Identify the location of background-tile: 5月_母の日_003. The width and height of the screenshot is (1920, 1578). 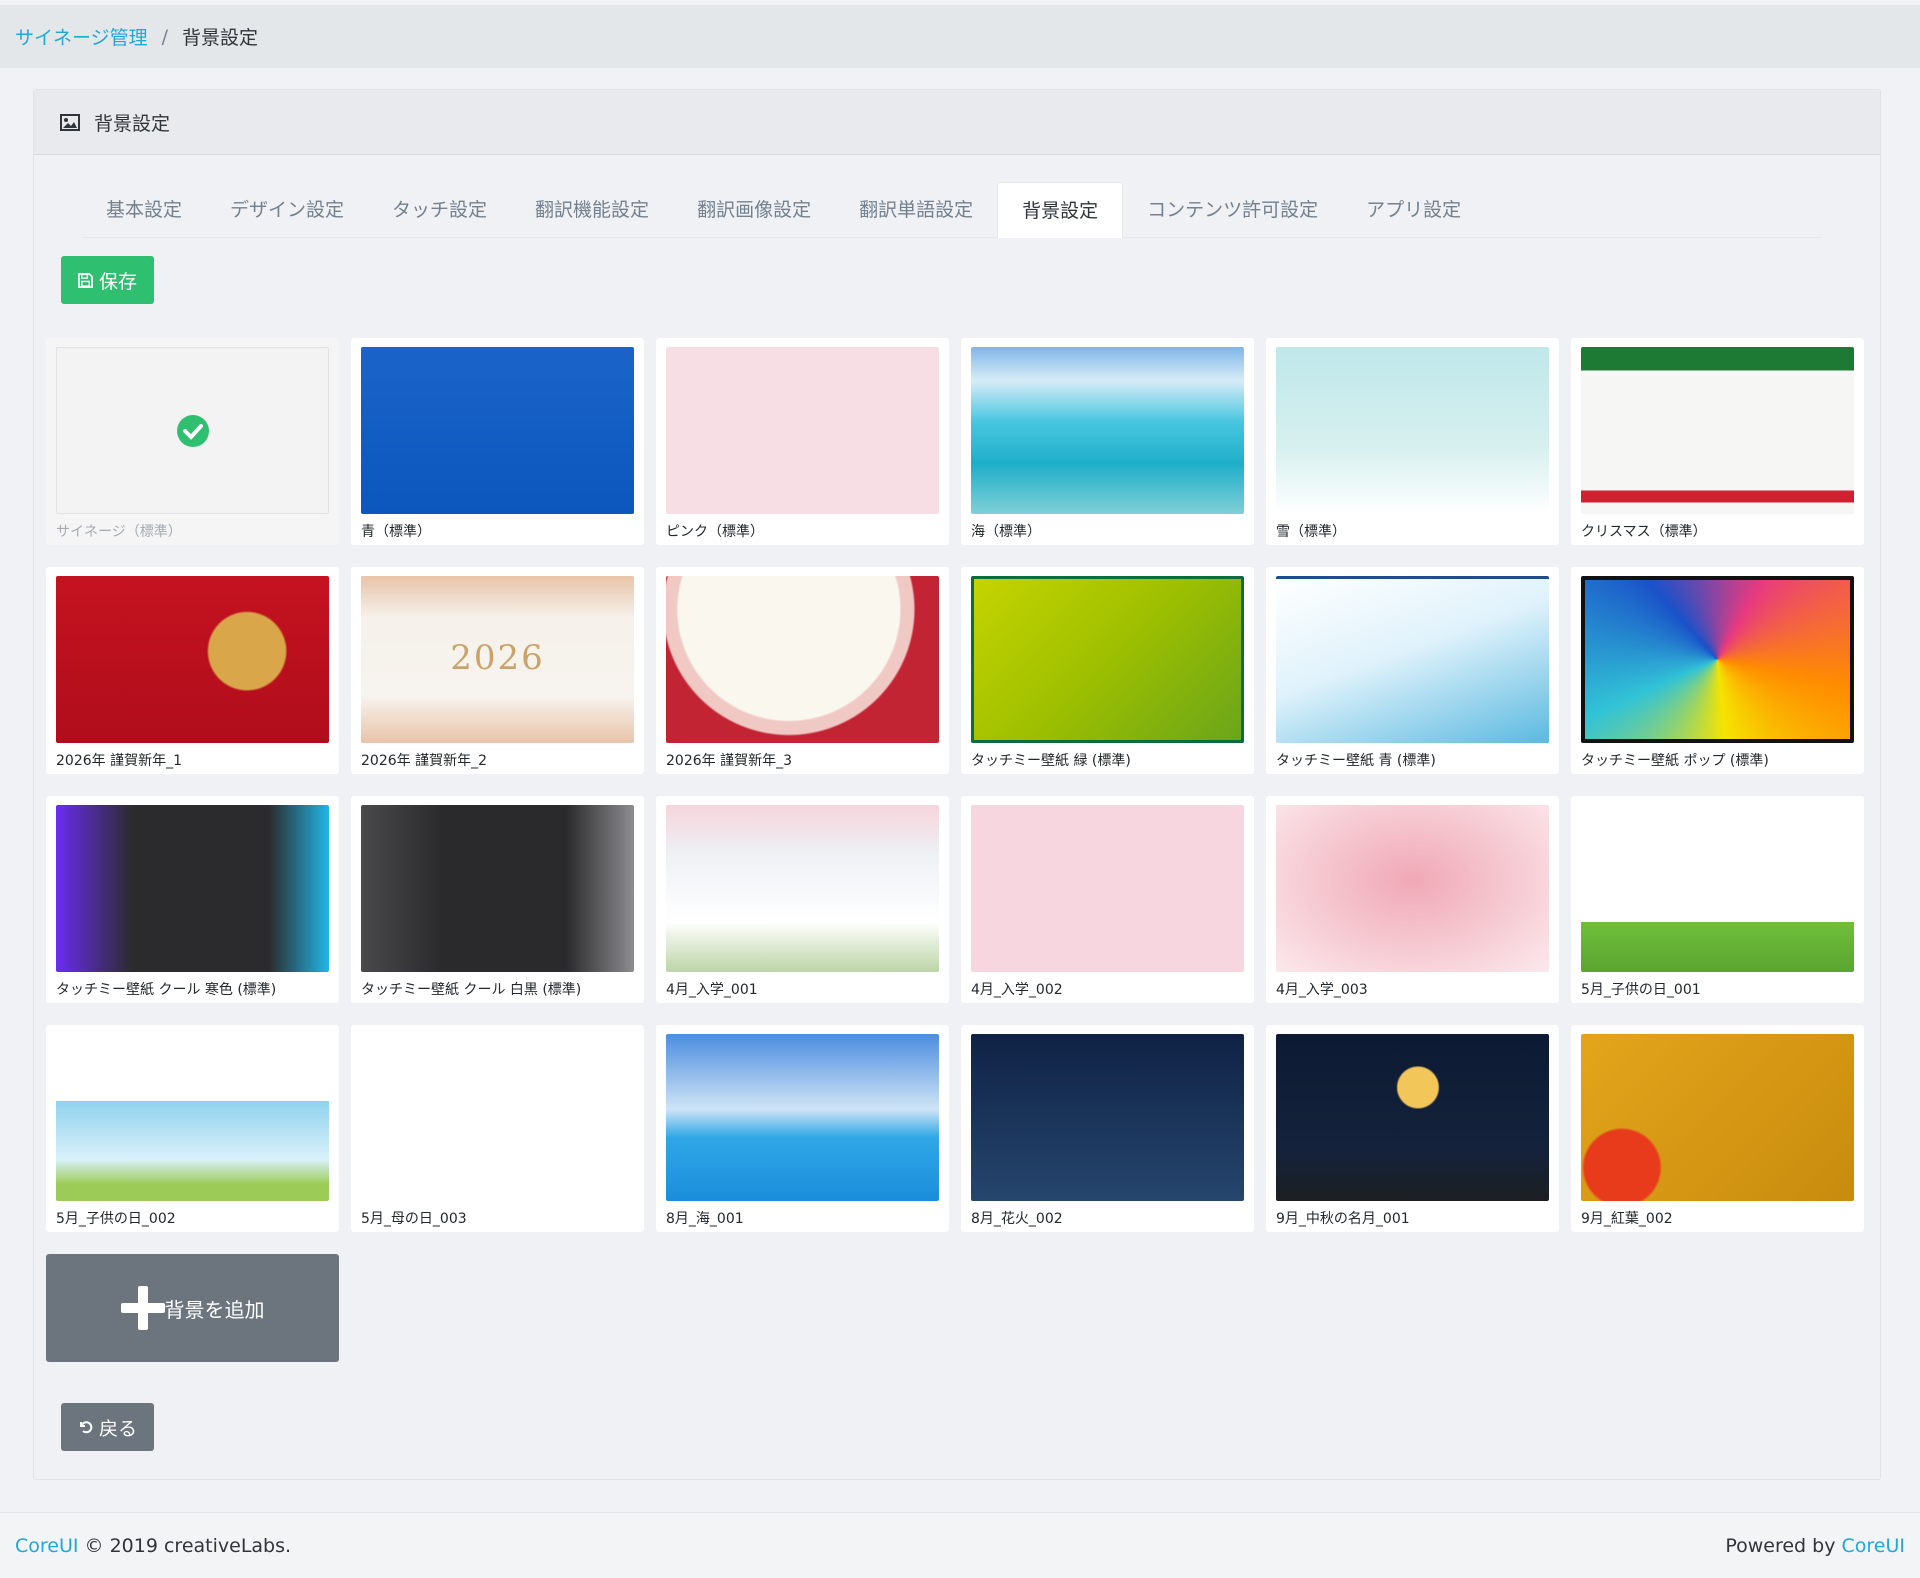
(497, 1128).